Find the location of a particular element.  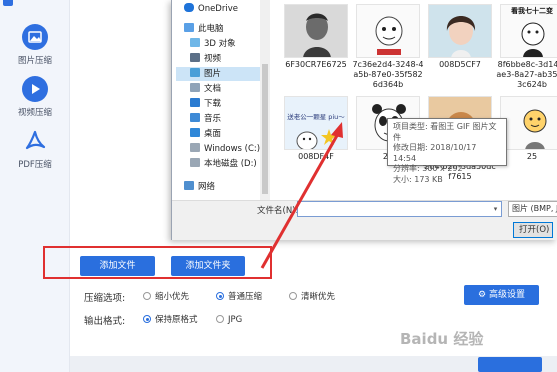

radio-shrink-first: 缩小优先 is located at coordinates (166, 297).